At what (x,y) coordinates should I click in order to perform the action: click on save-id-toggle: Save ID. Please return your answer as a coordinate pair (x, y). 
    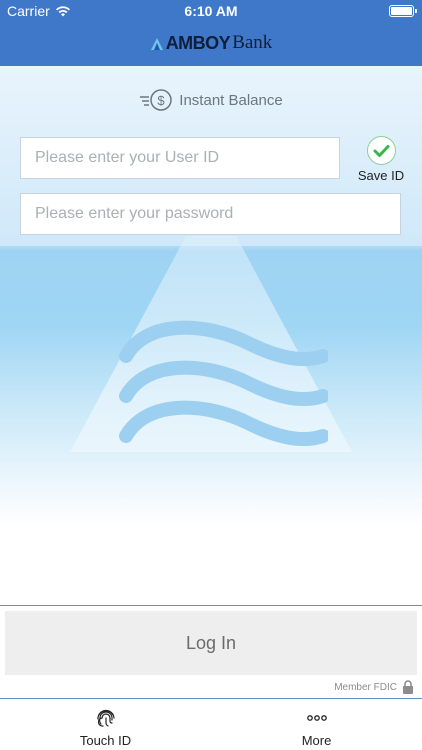
    Looking at the image, I should click on (381, 159).